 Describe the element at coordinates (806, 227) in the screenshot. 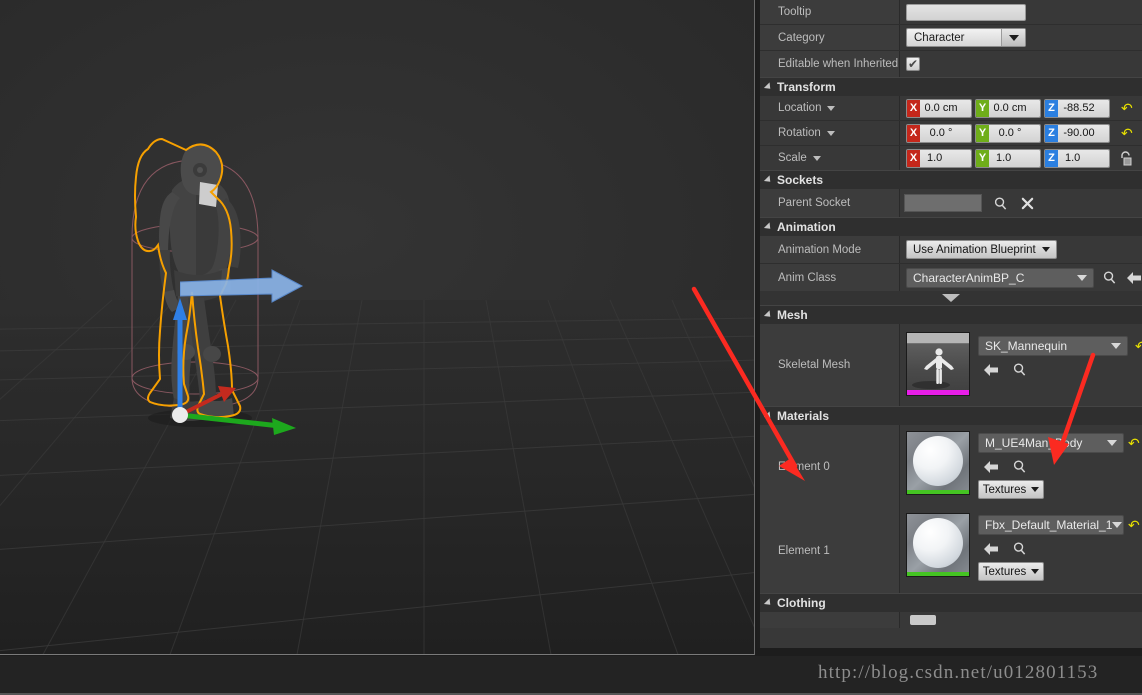

I see `animation-title: Animation` at that location.